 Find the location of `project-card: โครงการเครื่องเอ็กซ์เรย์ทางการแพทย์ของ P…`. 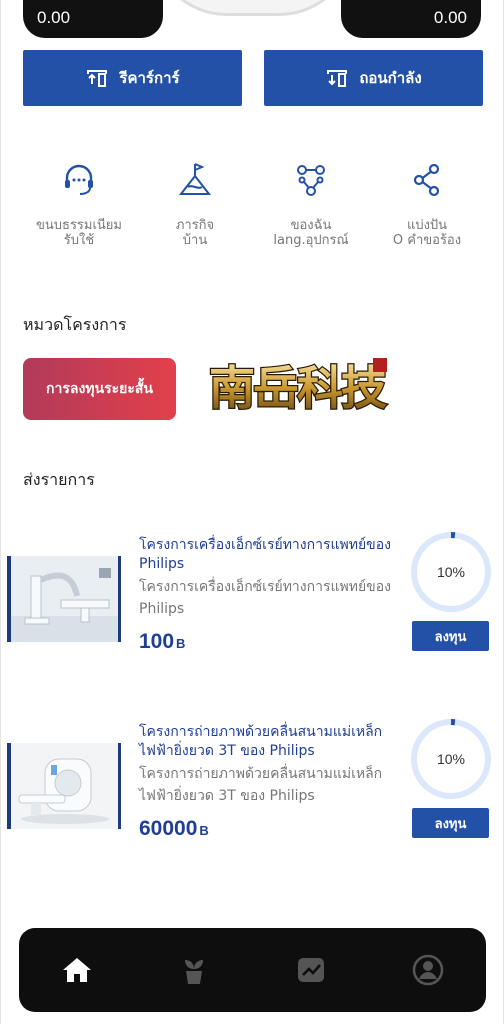

project-card: โครงการเครื่องเอ็กซ์เรย์ทางการแพทย์ของ P… is located at coordinates (252, 603).